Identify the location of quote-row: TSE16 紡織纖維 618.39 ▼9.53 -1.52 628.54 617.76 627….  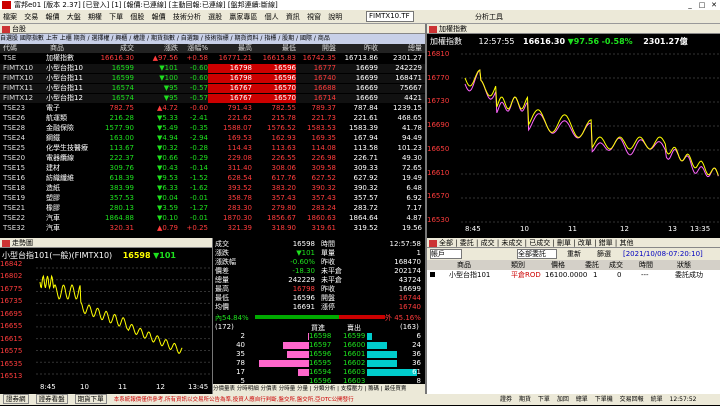
(212, 178).